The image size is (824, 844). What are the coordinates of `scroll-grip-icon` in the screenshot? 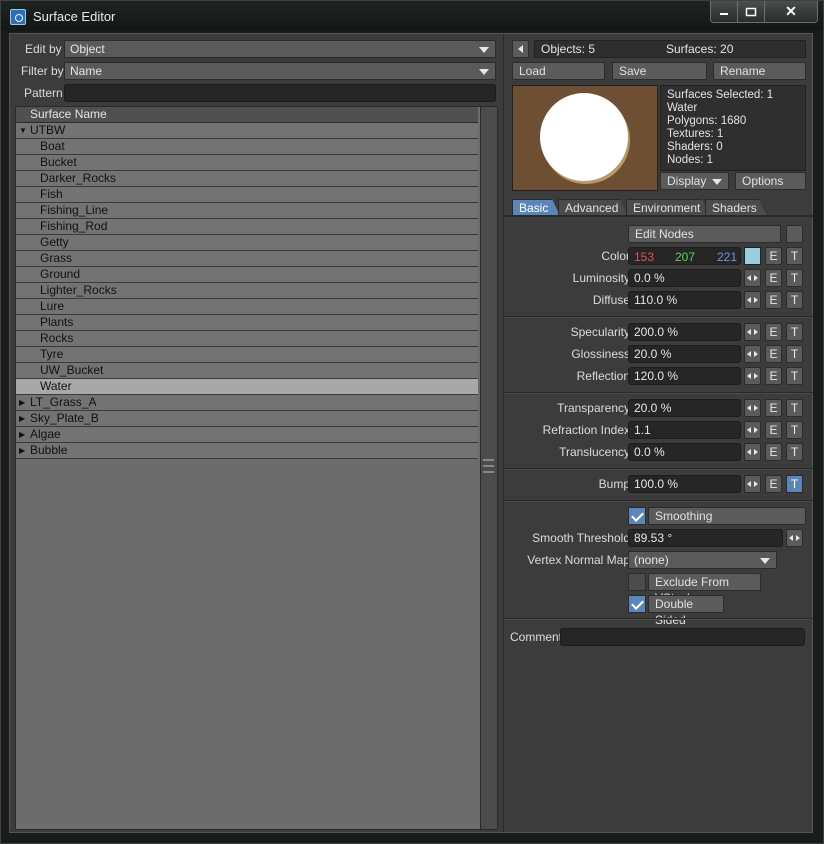 It's located at (488, 466).